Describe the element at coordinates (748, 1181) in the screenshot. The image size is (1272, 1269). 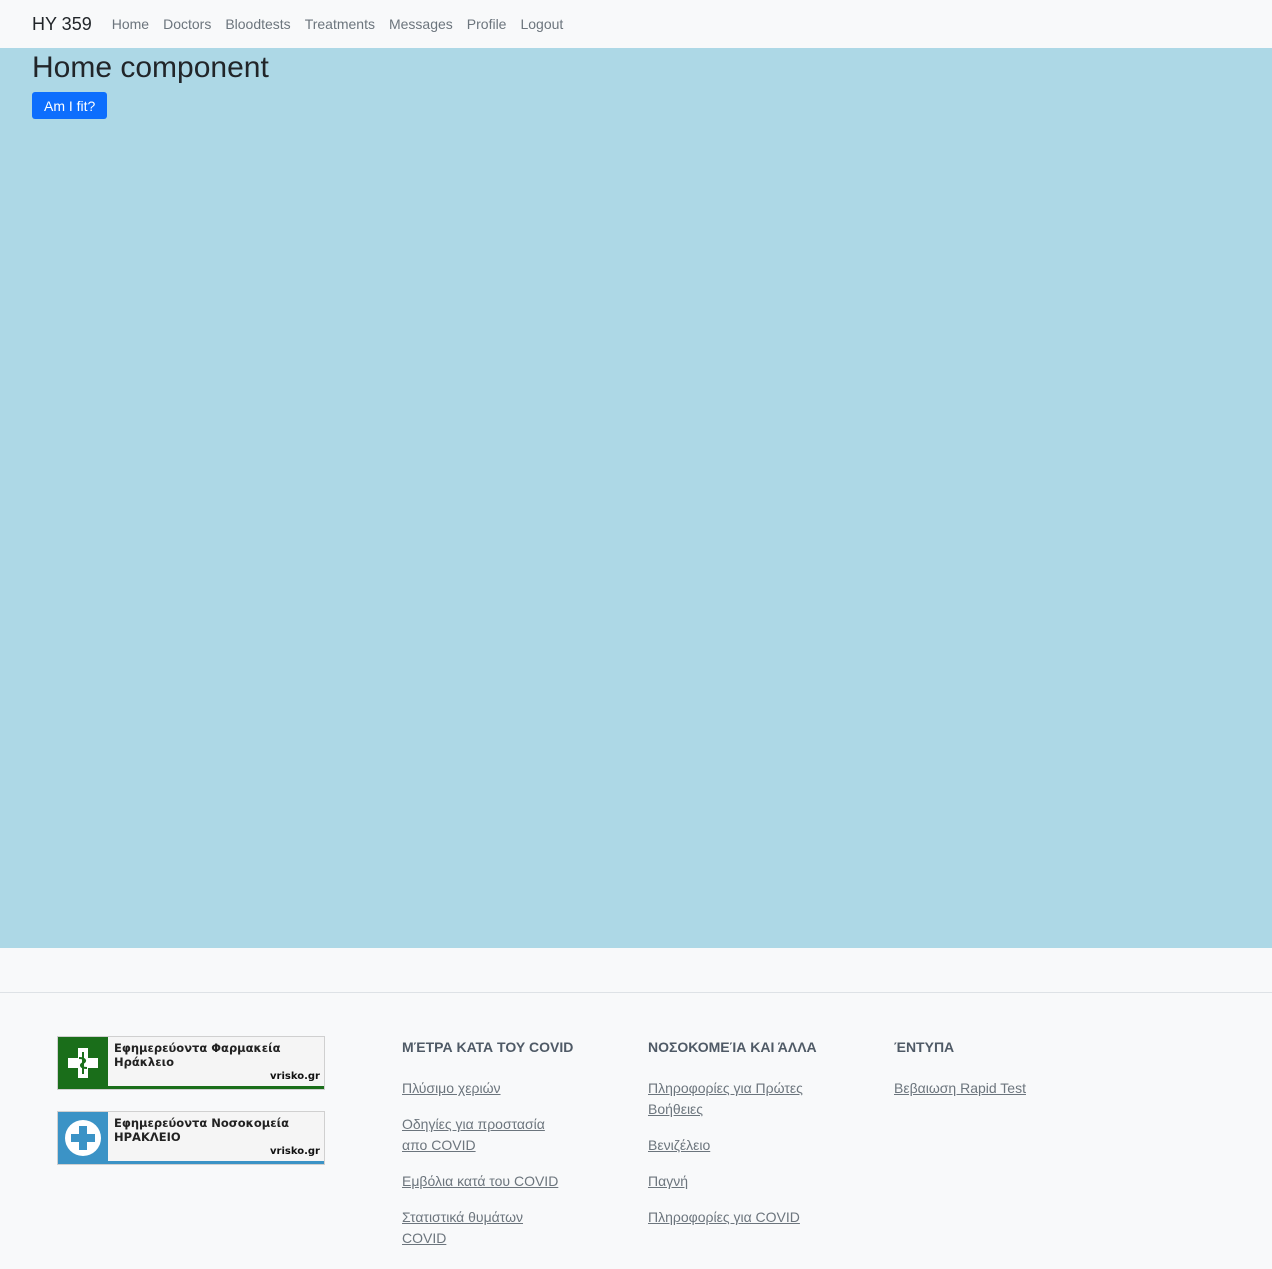
I see `footer-link-pagni: Παγνή` at that location.